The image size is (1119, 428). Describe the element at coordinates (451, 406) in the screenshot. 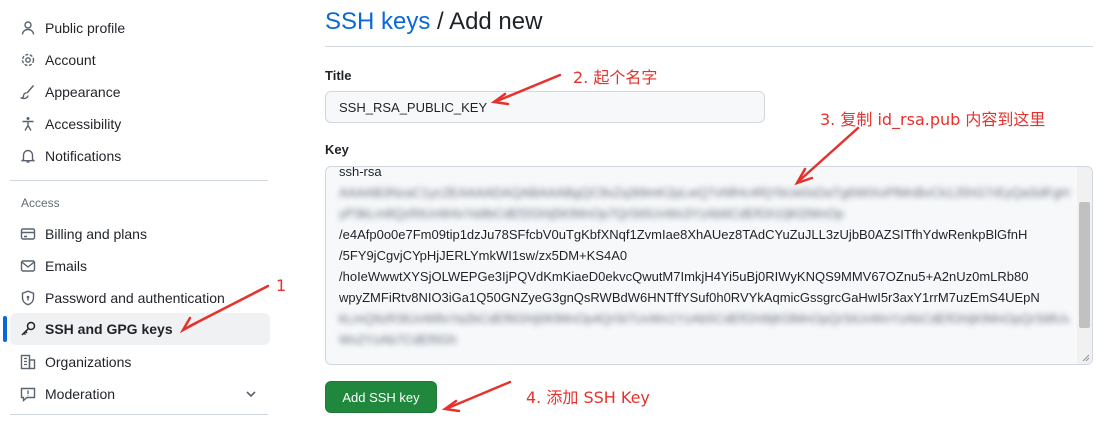

I see `annotation-arrow-4-head` at that location.